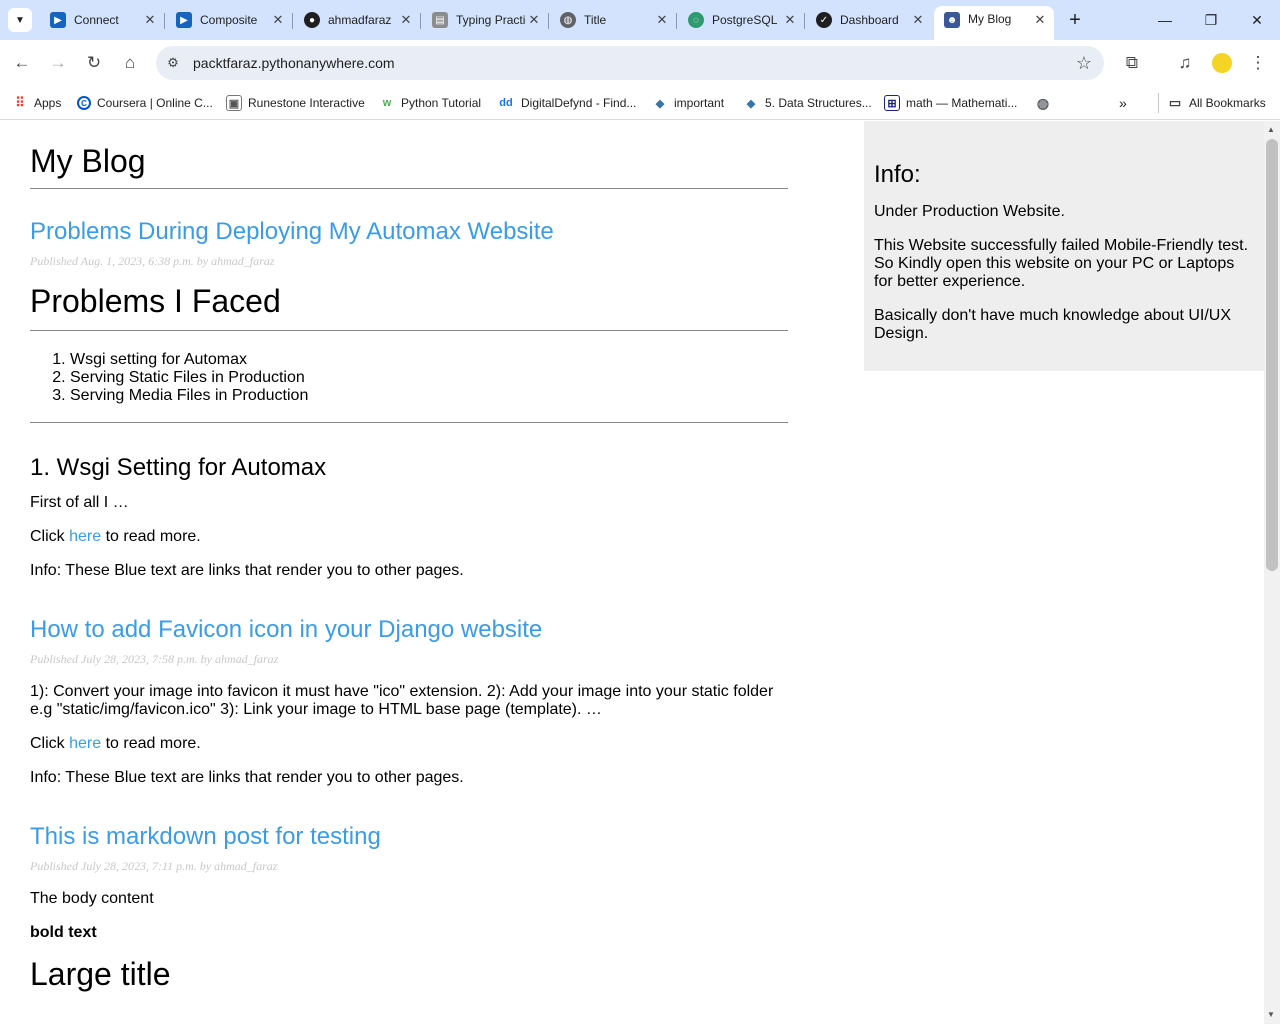  I want to click on menu-icon: ⋮, so click(1258, 63).